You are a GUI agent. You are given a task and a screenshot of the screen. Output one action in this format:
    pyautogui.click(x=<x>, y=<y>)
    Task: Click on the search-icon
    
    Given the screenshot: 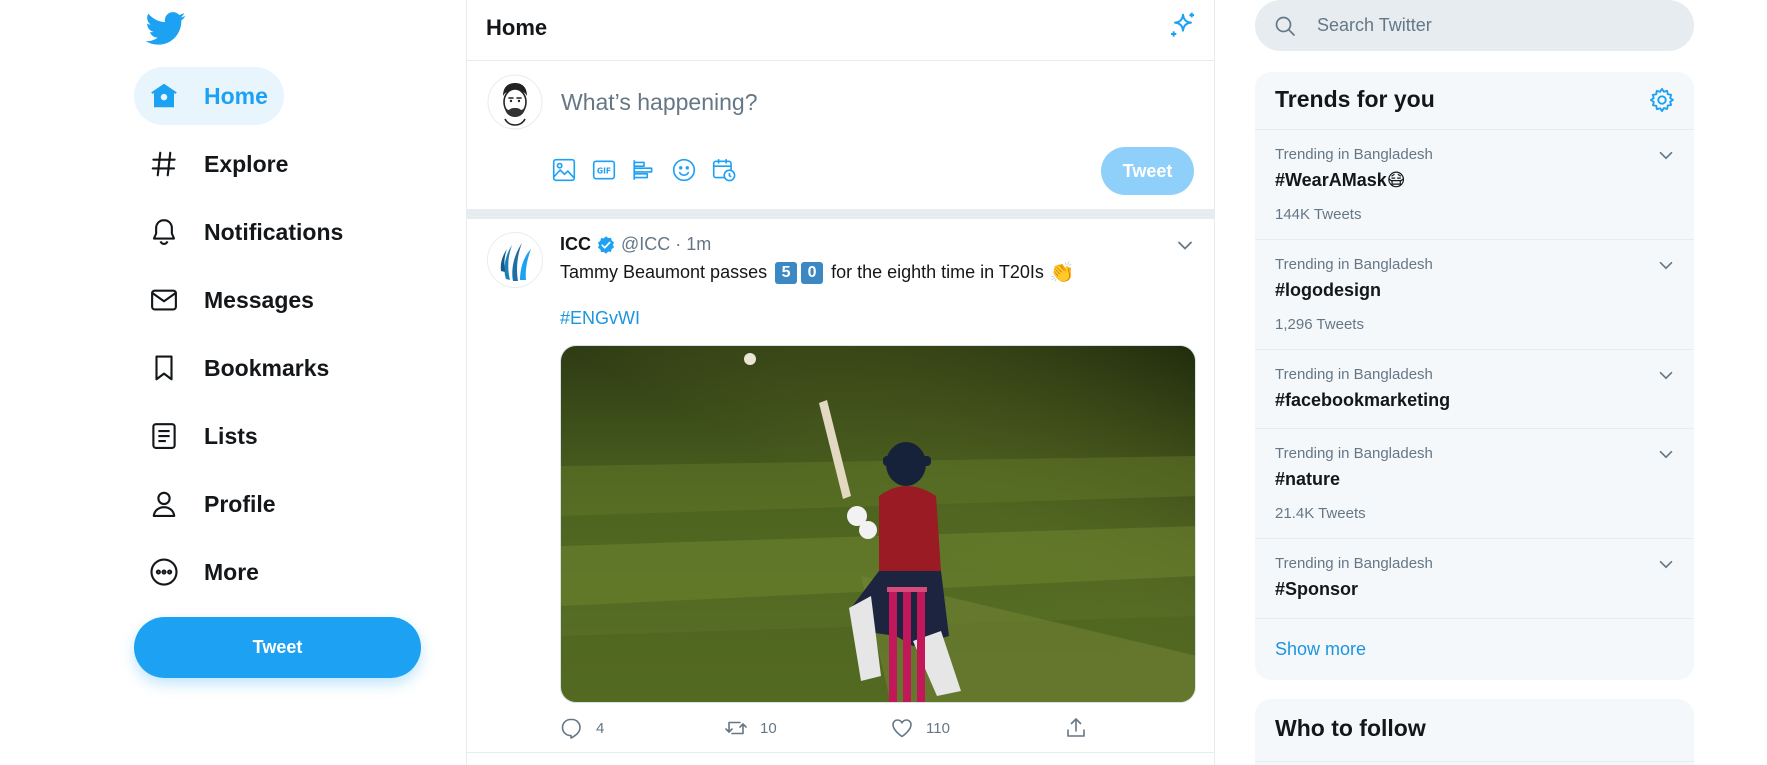 What is the action you would take?
    pyautogui.click(x=1285, y=26)
    